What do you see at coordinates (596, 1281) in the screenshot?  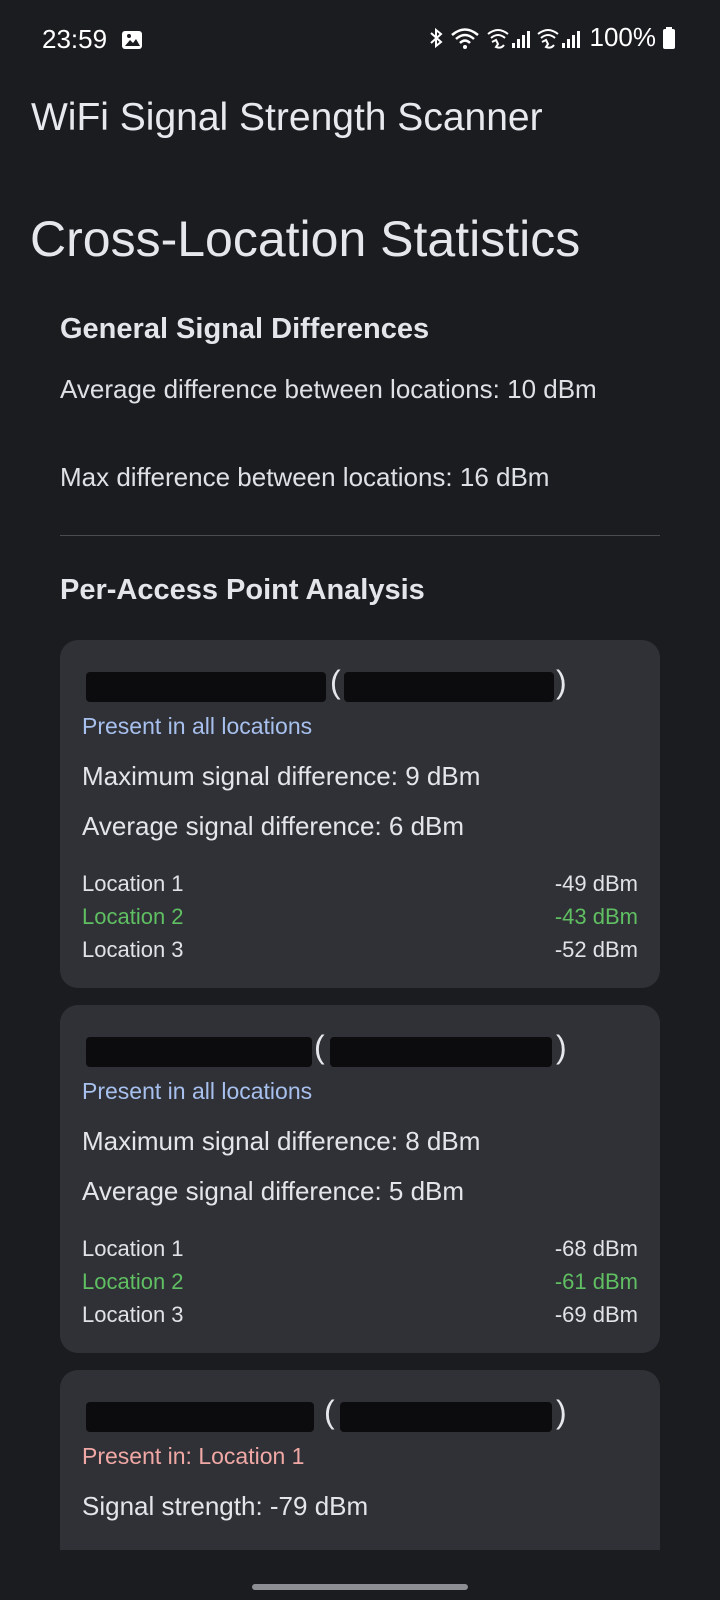 I see `location-signal: -61 dBm` at bounding box center [596, 1281].